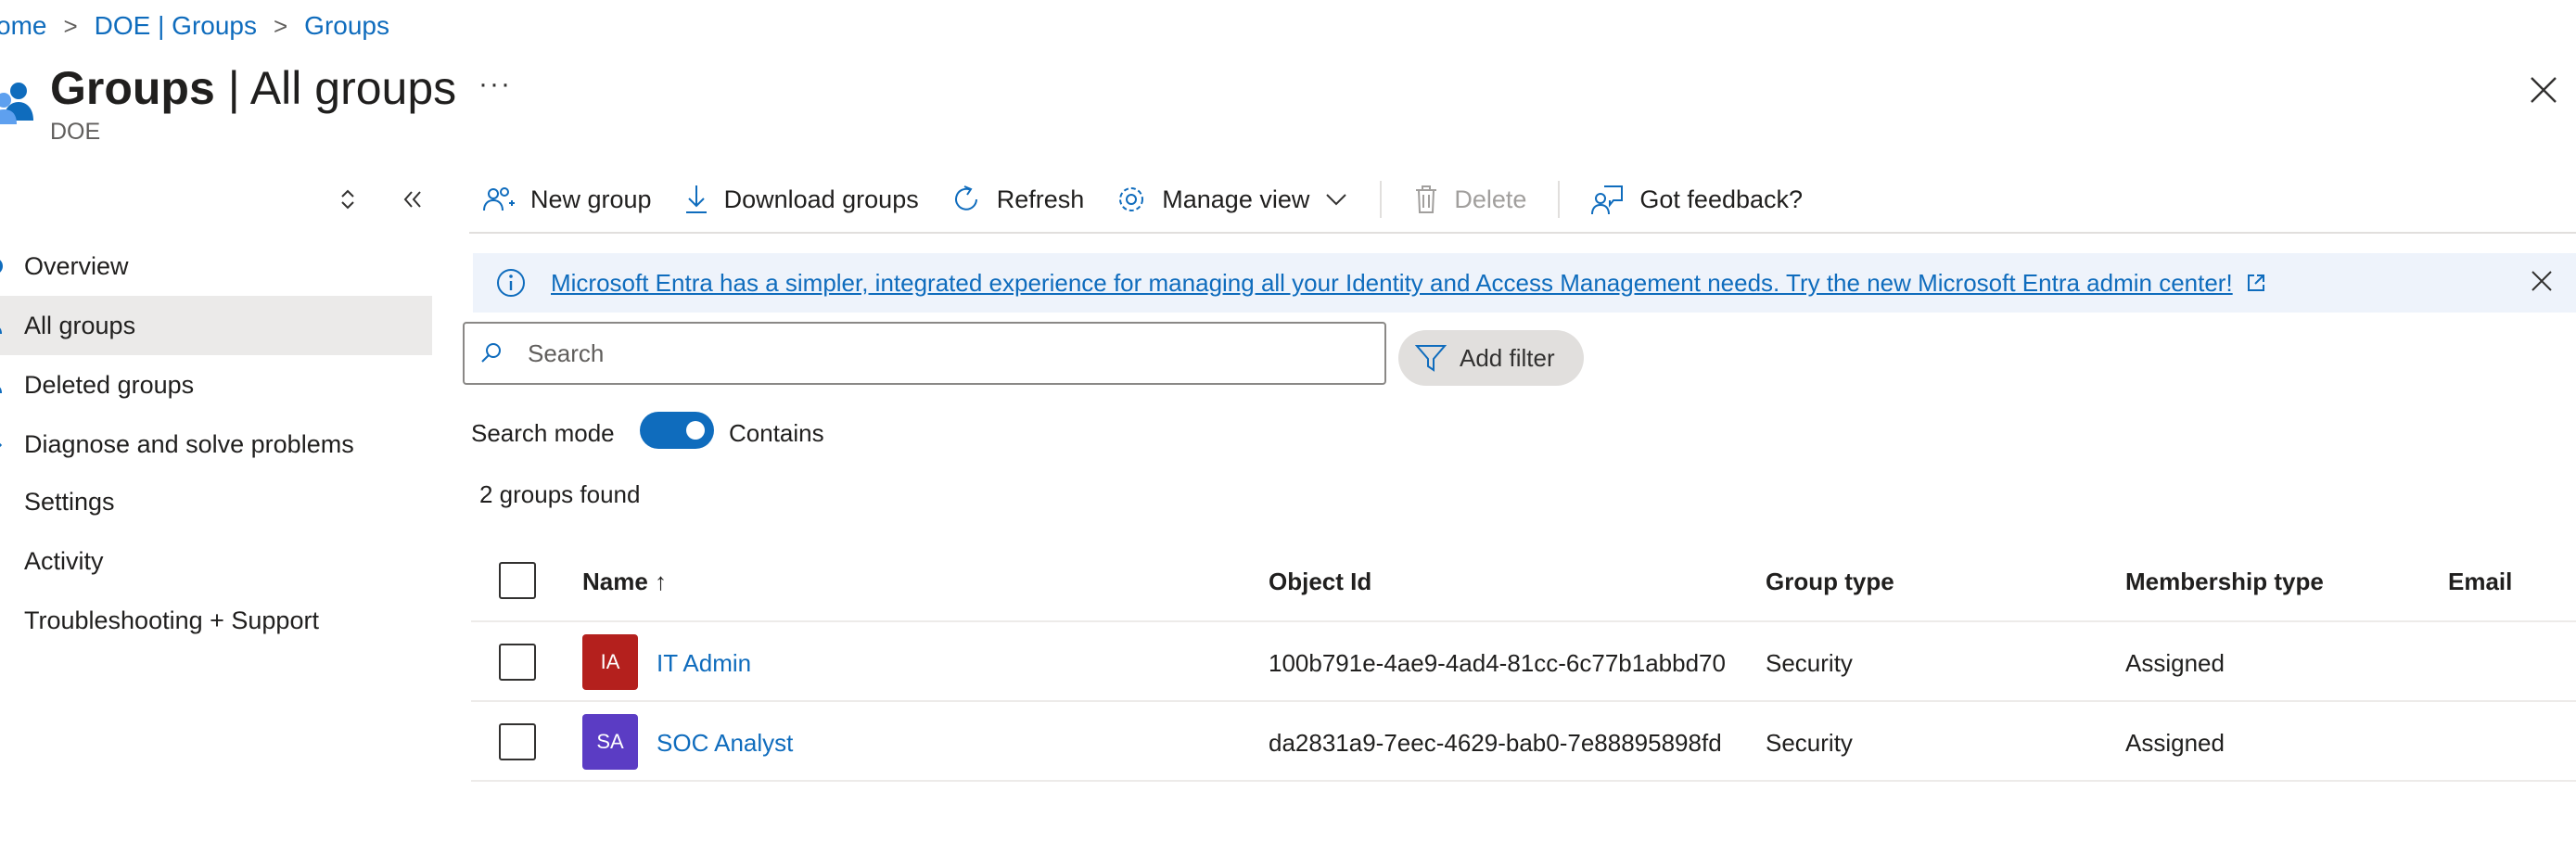 This screenshot has height=868, width=2576. What do you see at coordinates (1236, 199) in the screenshot?
I see `manage-view-label: Manage view` at bounding box center [1236, 199].